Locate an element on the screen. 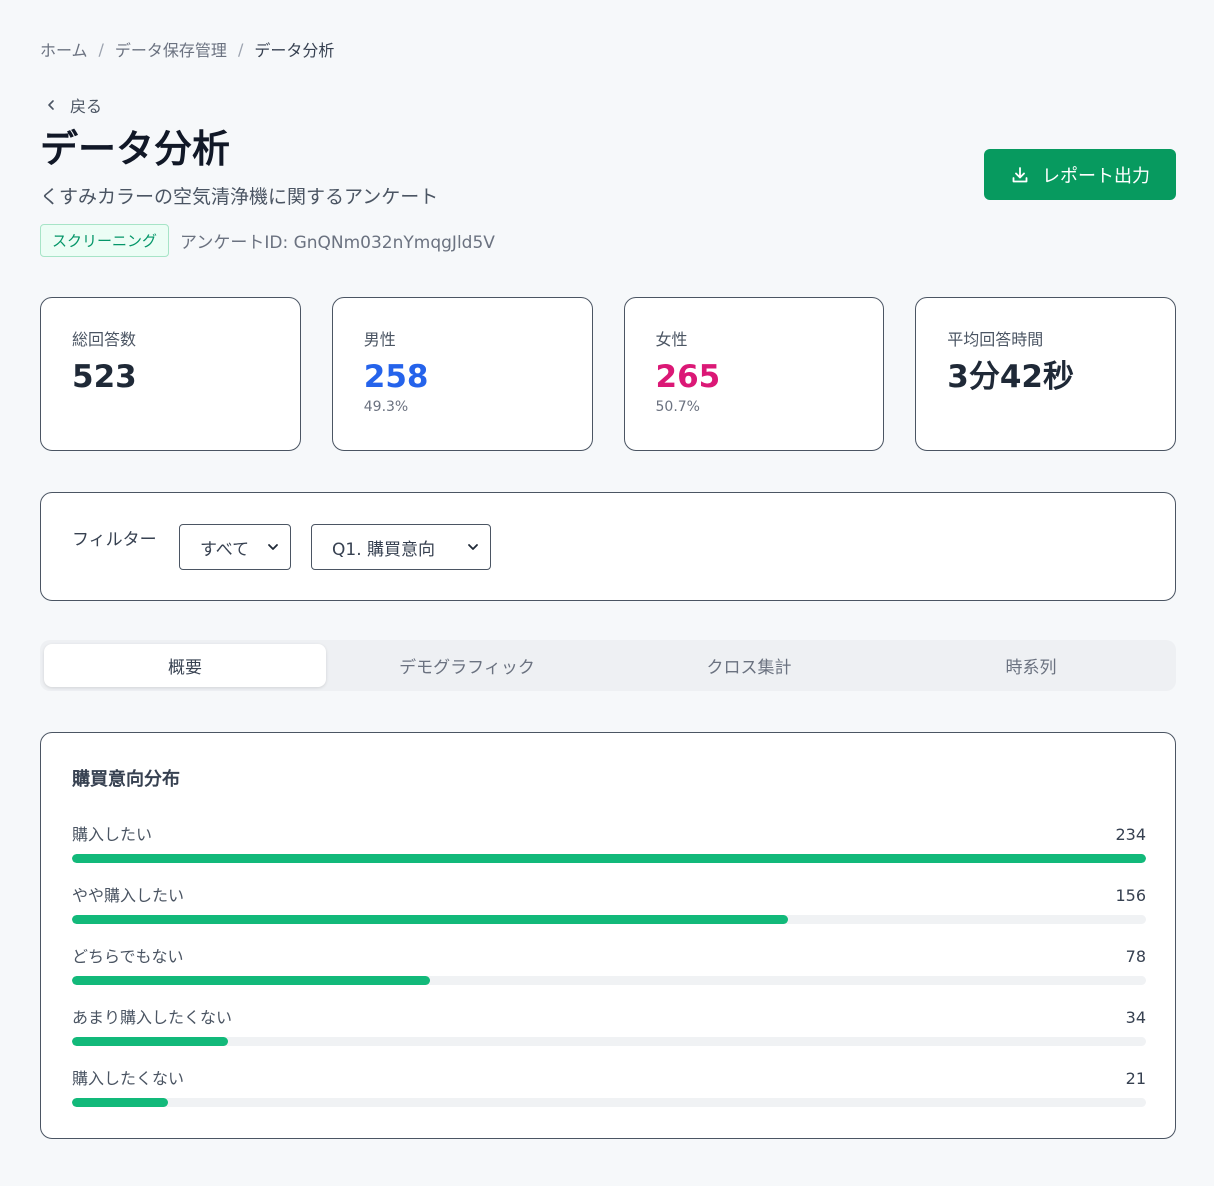 The image size is (1214, 1186). stat-card-avg-time: 平均回答時間 3分42秒 is located at coordinates (1045, 374).